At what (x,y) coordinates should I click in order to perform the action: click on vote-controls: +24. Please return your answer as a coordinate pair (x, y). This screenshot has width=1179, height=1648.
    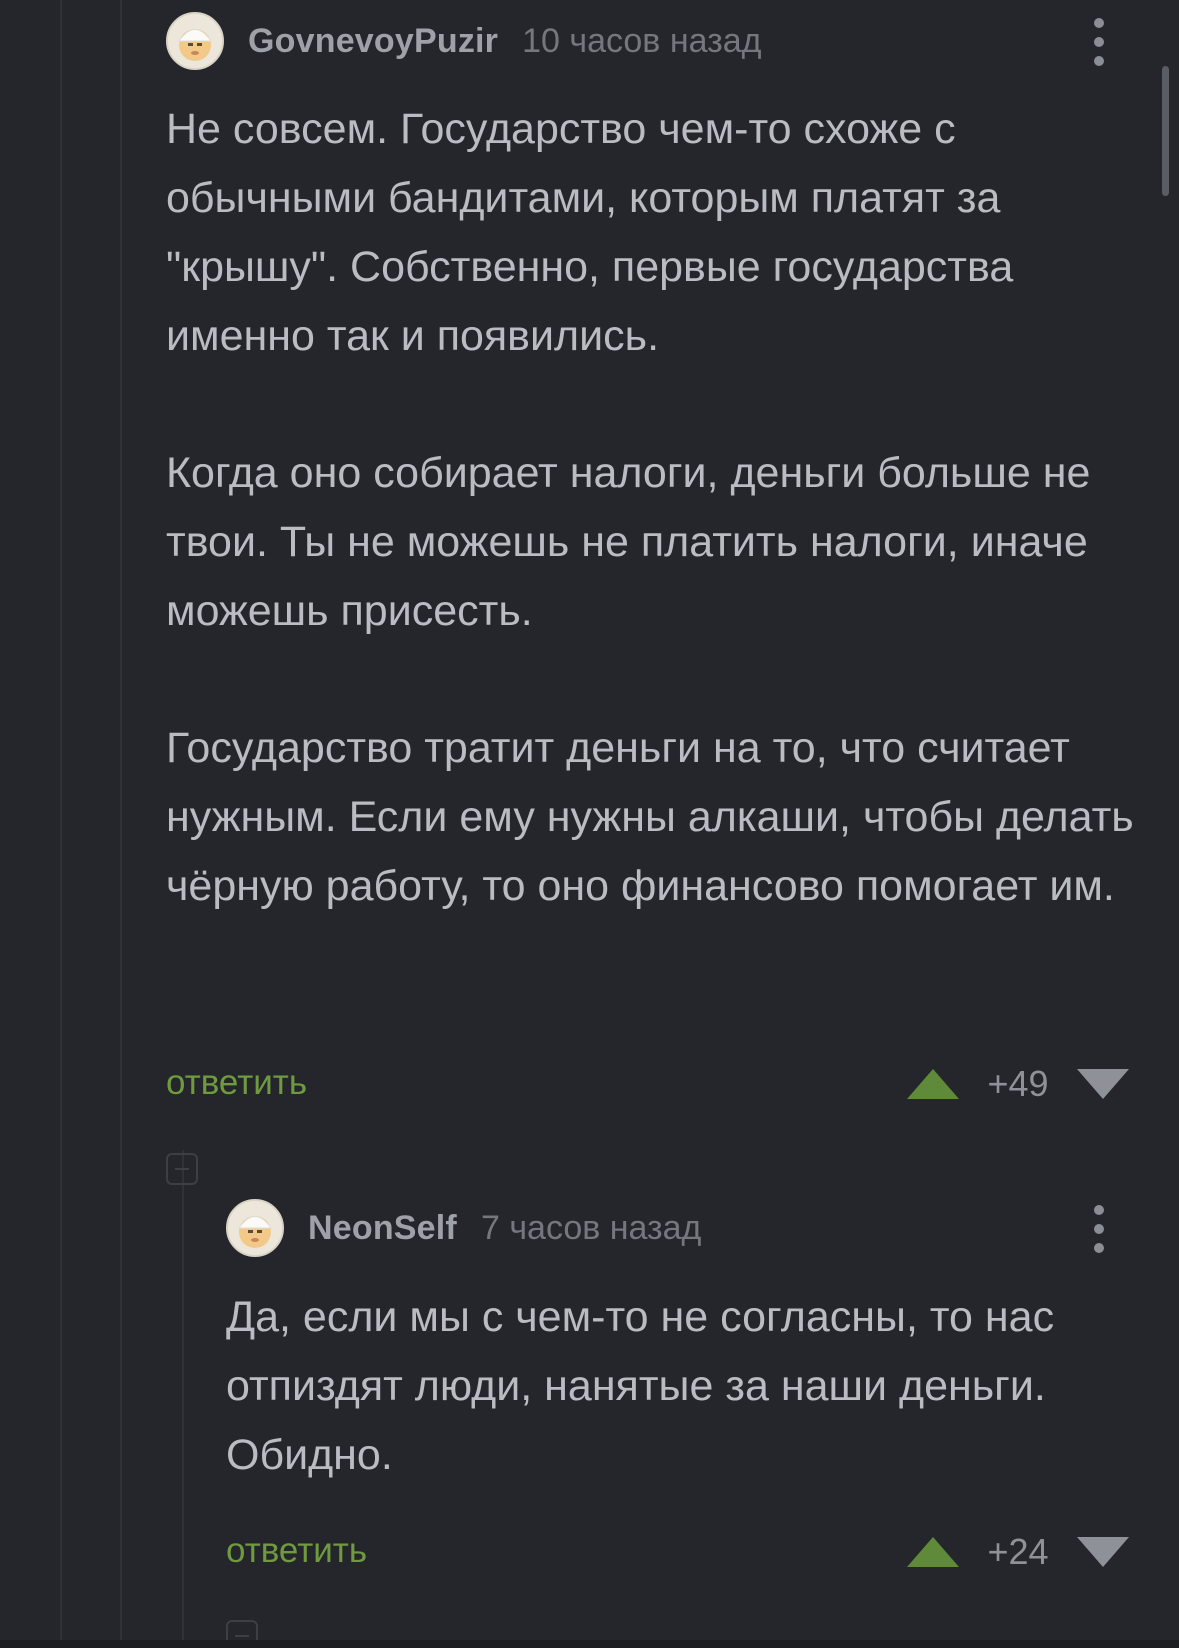
    Looking at the image, I should click on (1018, 1551).